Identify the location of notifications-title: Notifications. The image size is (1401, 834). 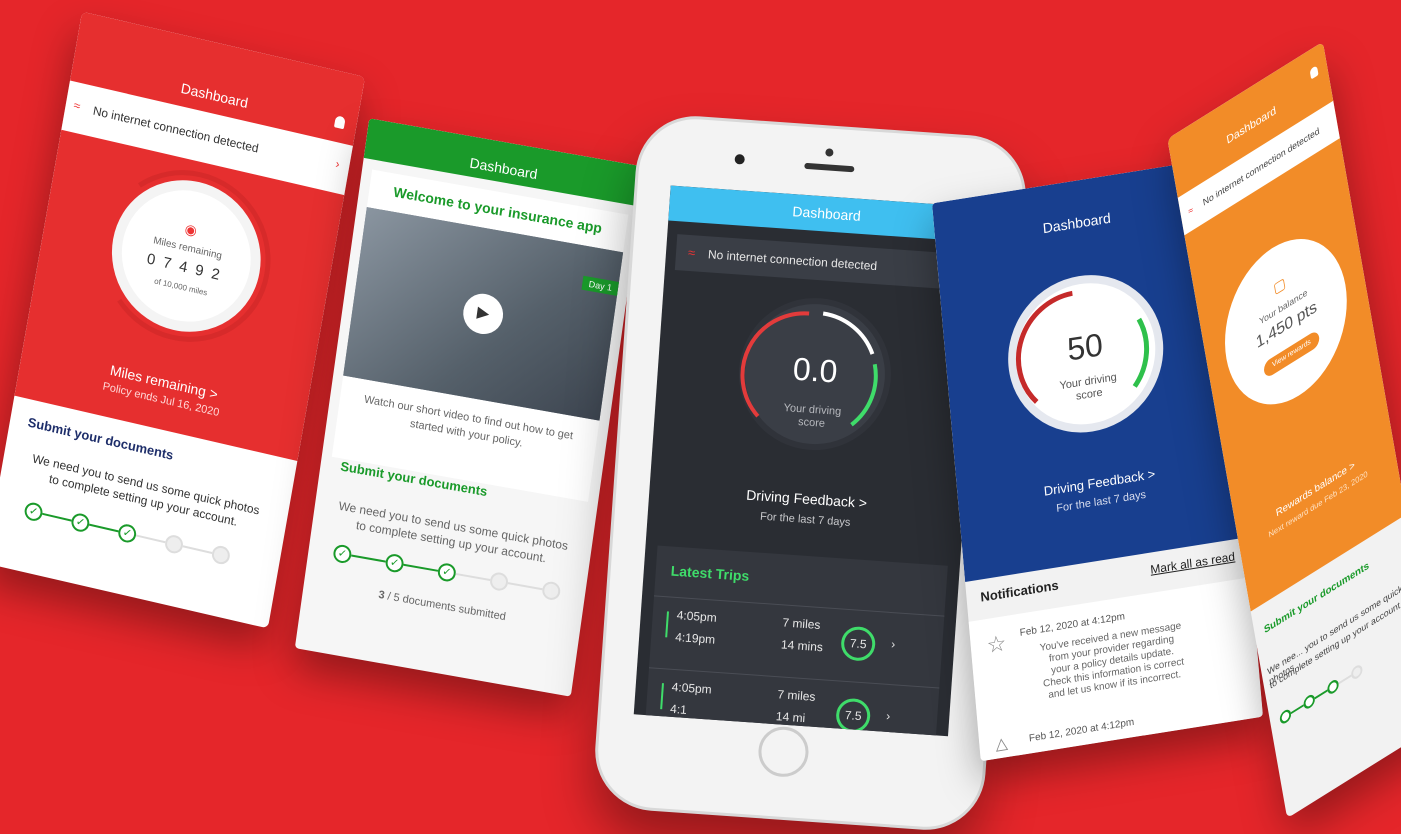
(1019, 591).